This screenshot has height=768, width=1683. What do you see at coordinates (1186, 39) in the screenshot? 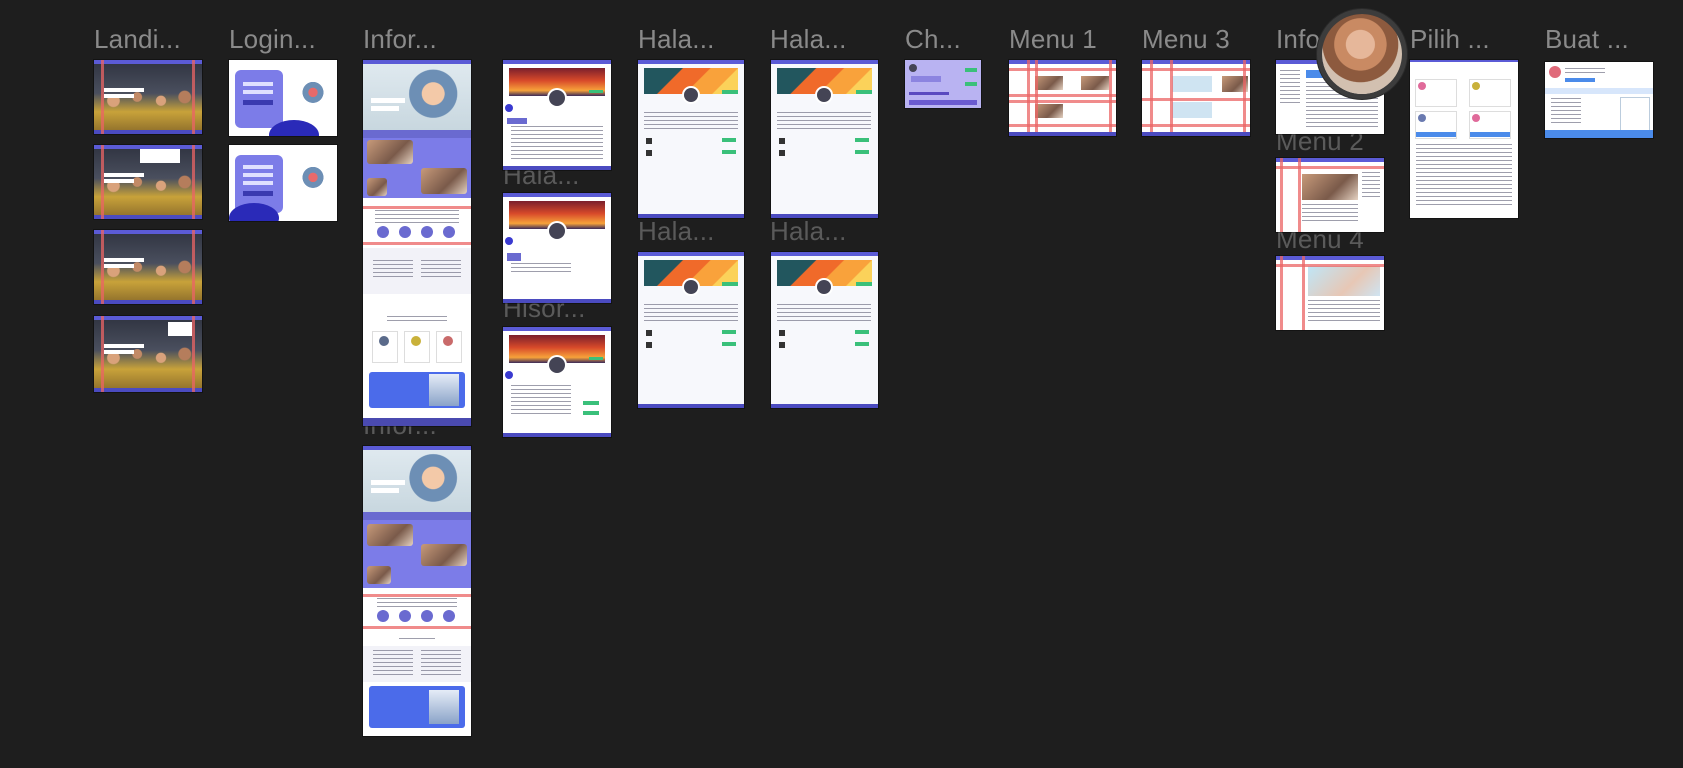
I see `frame-label-menu-3: Menu 3` at bounding box center [1186, 39].